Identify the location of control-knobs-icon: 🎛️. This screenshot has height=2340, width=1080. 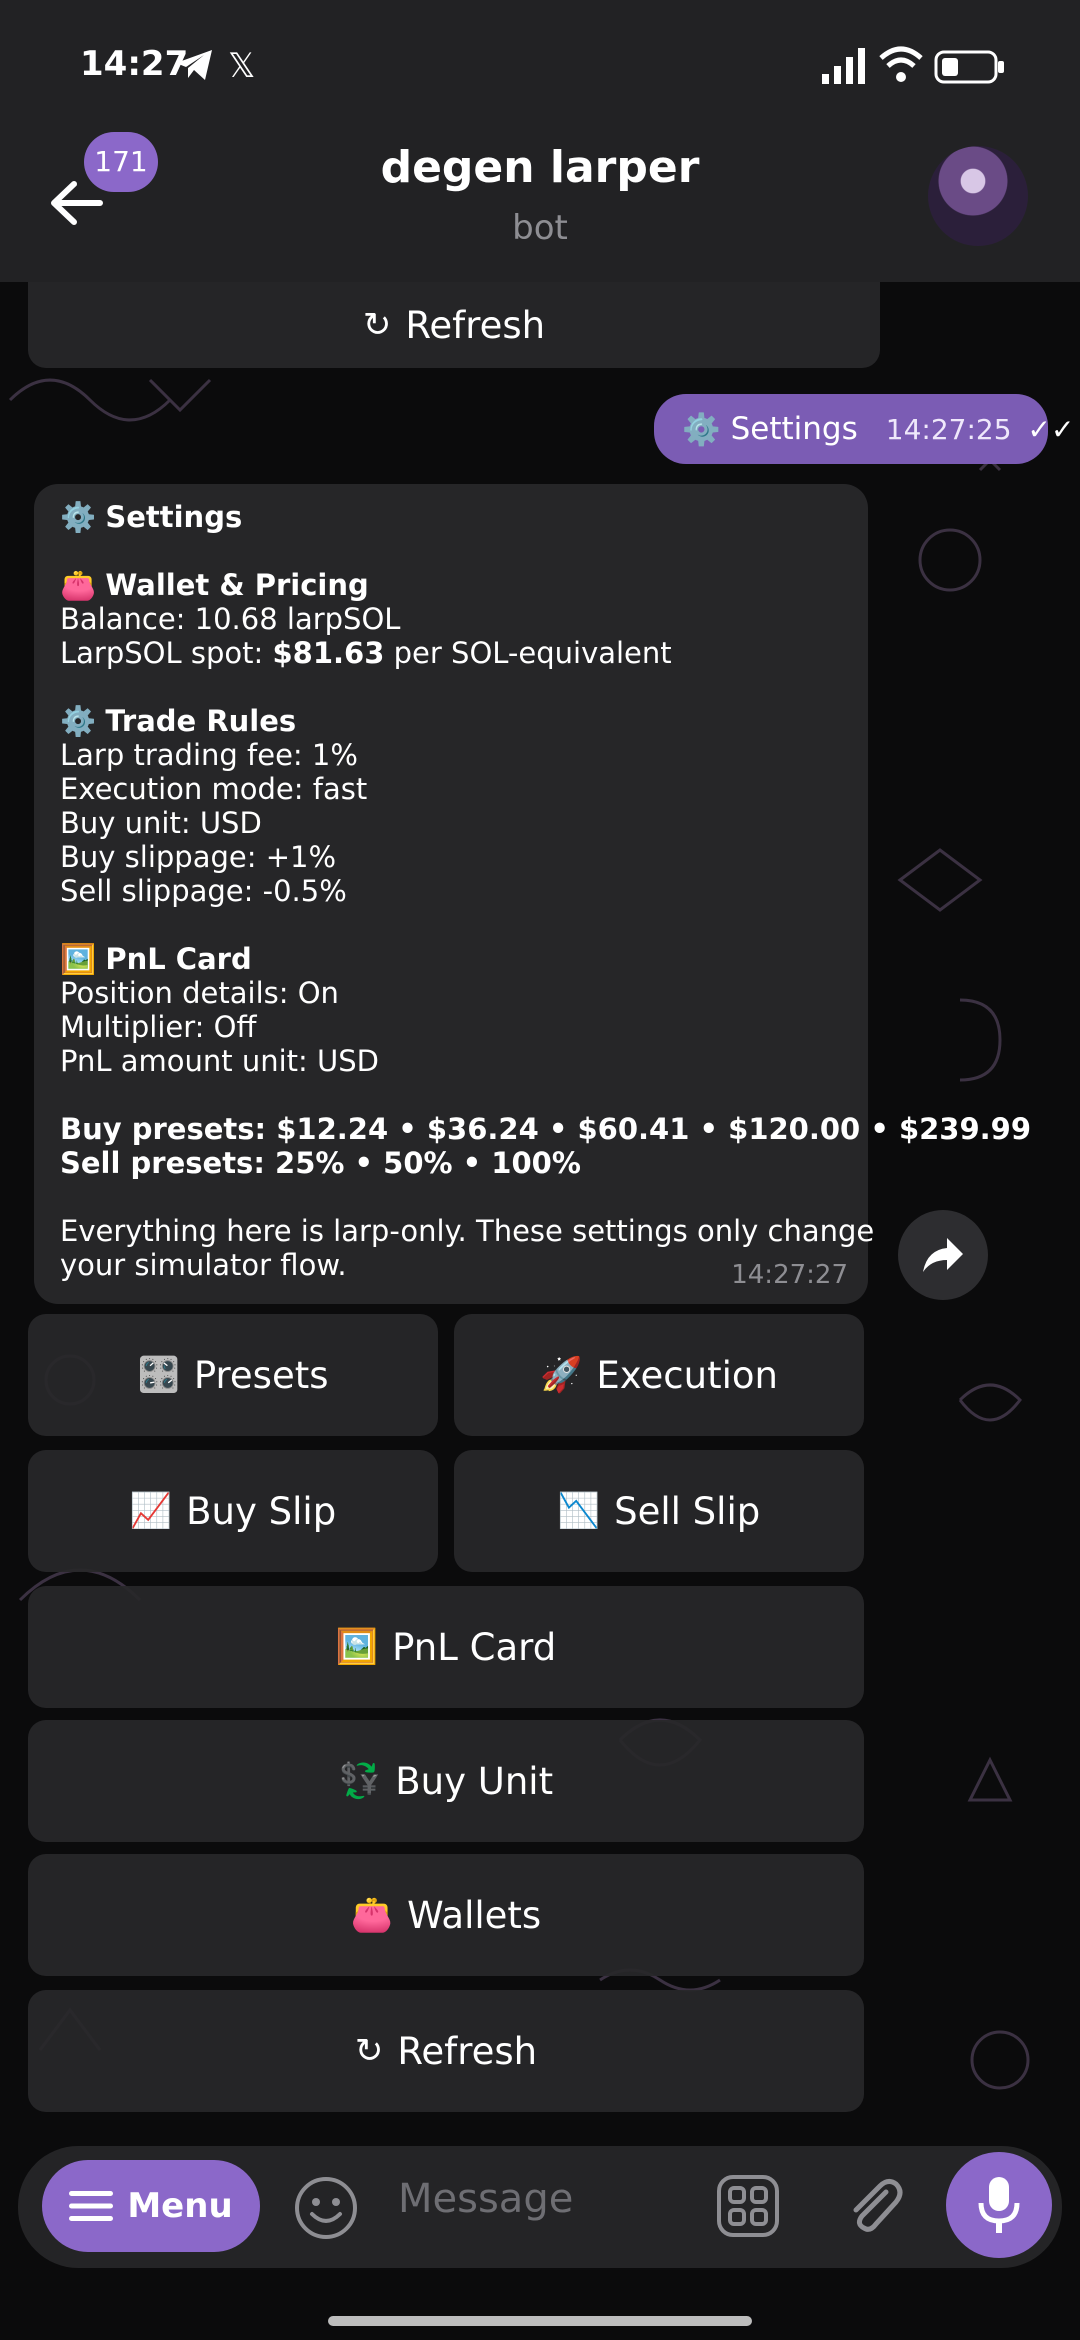
(158, 1375).